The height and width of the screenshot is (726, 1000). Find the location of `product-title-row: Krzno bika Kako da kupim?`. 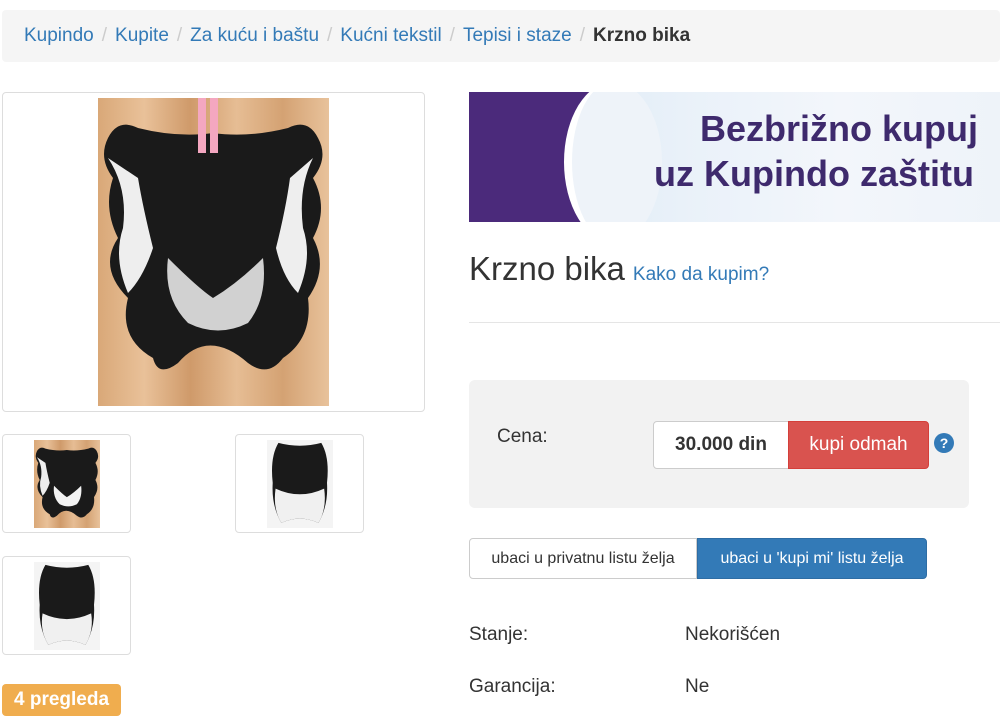

product-title-row: Krzno bika Kako da kupim? is located at coordinates (619, 269).